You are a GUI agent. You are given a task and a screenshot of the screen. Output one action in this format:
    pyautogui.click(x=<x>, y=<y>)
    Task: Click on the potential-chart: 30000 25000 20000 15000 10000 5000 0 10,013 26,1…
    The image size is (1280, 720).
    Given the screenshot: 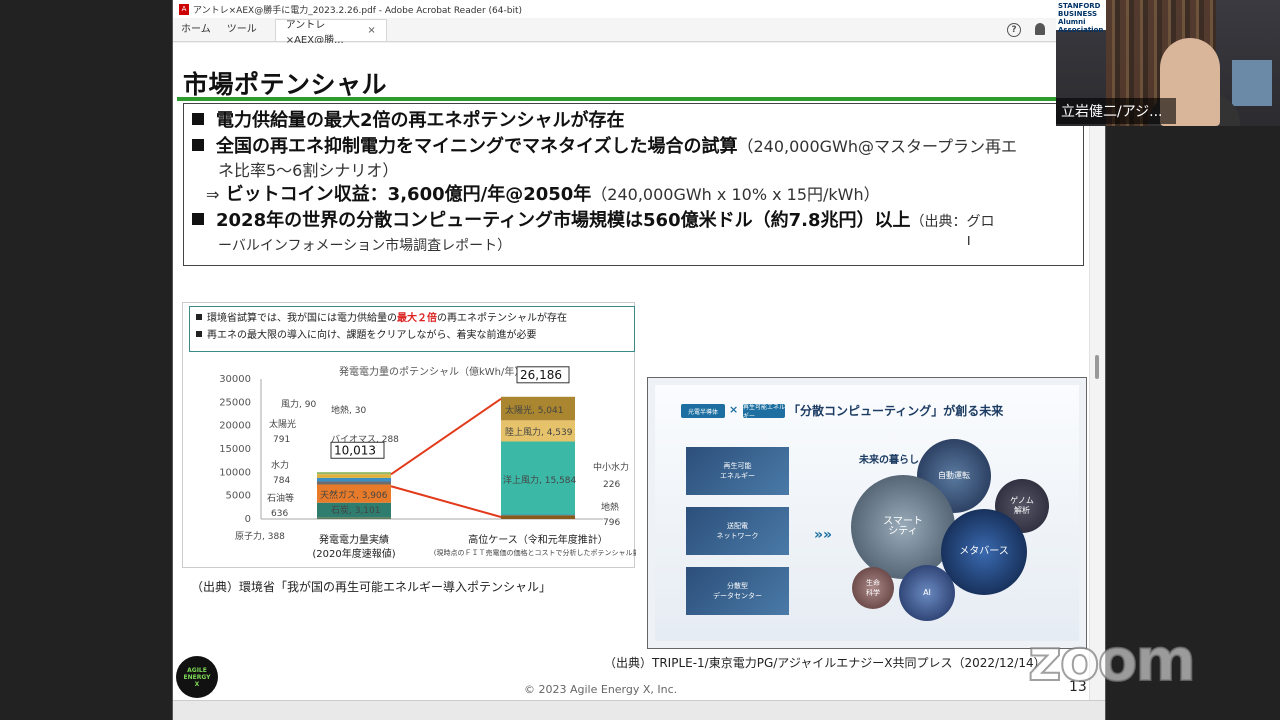 What is the action you would take?
    pyautogui.click(x=427, y=463)
    